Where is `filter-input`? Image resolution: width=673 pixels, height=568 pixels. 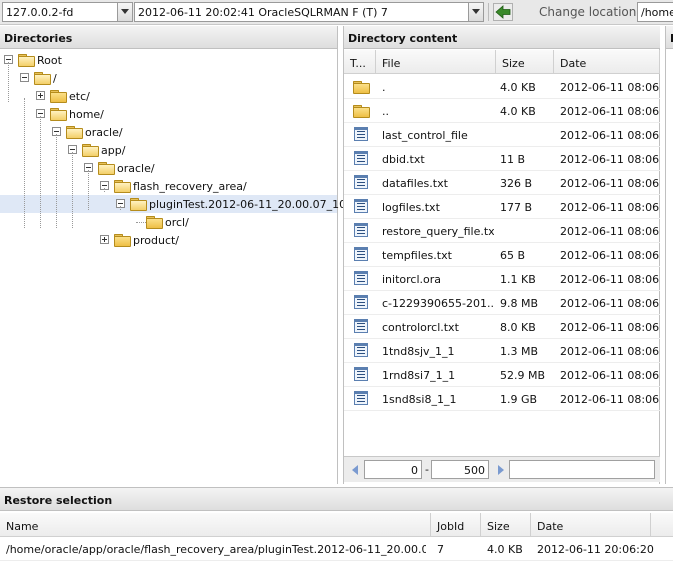
filter-input is located at coordinates (582, 469).